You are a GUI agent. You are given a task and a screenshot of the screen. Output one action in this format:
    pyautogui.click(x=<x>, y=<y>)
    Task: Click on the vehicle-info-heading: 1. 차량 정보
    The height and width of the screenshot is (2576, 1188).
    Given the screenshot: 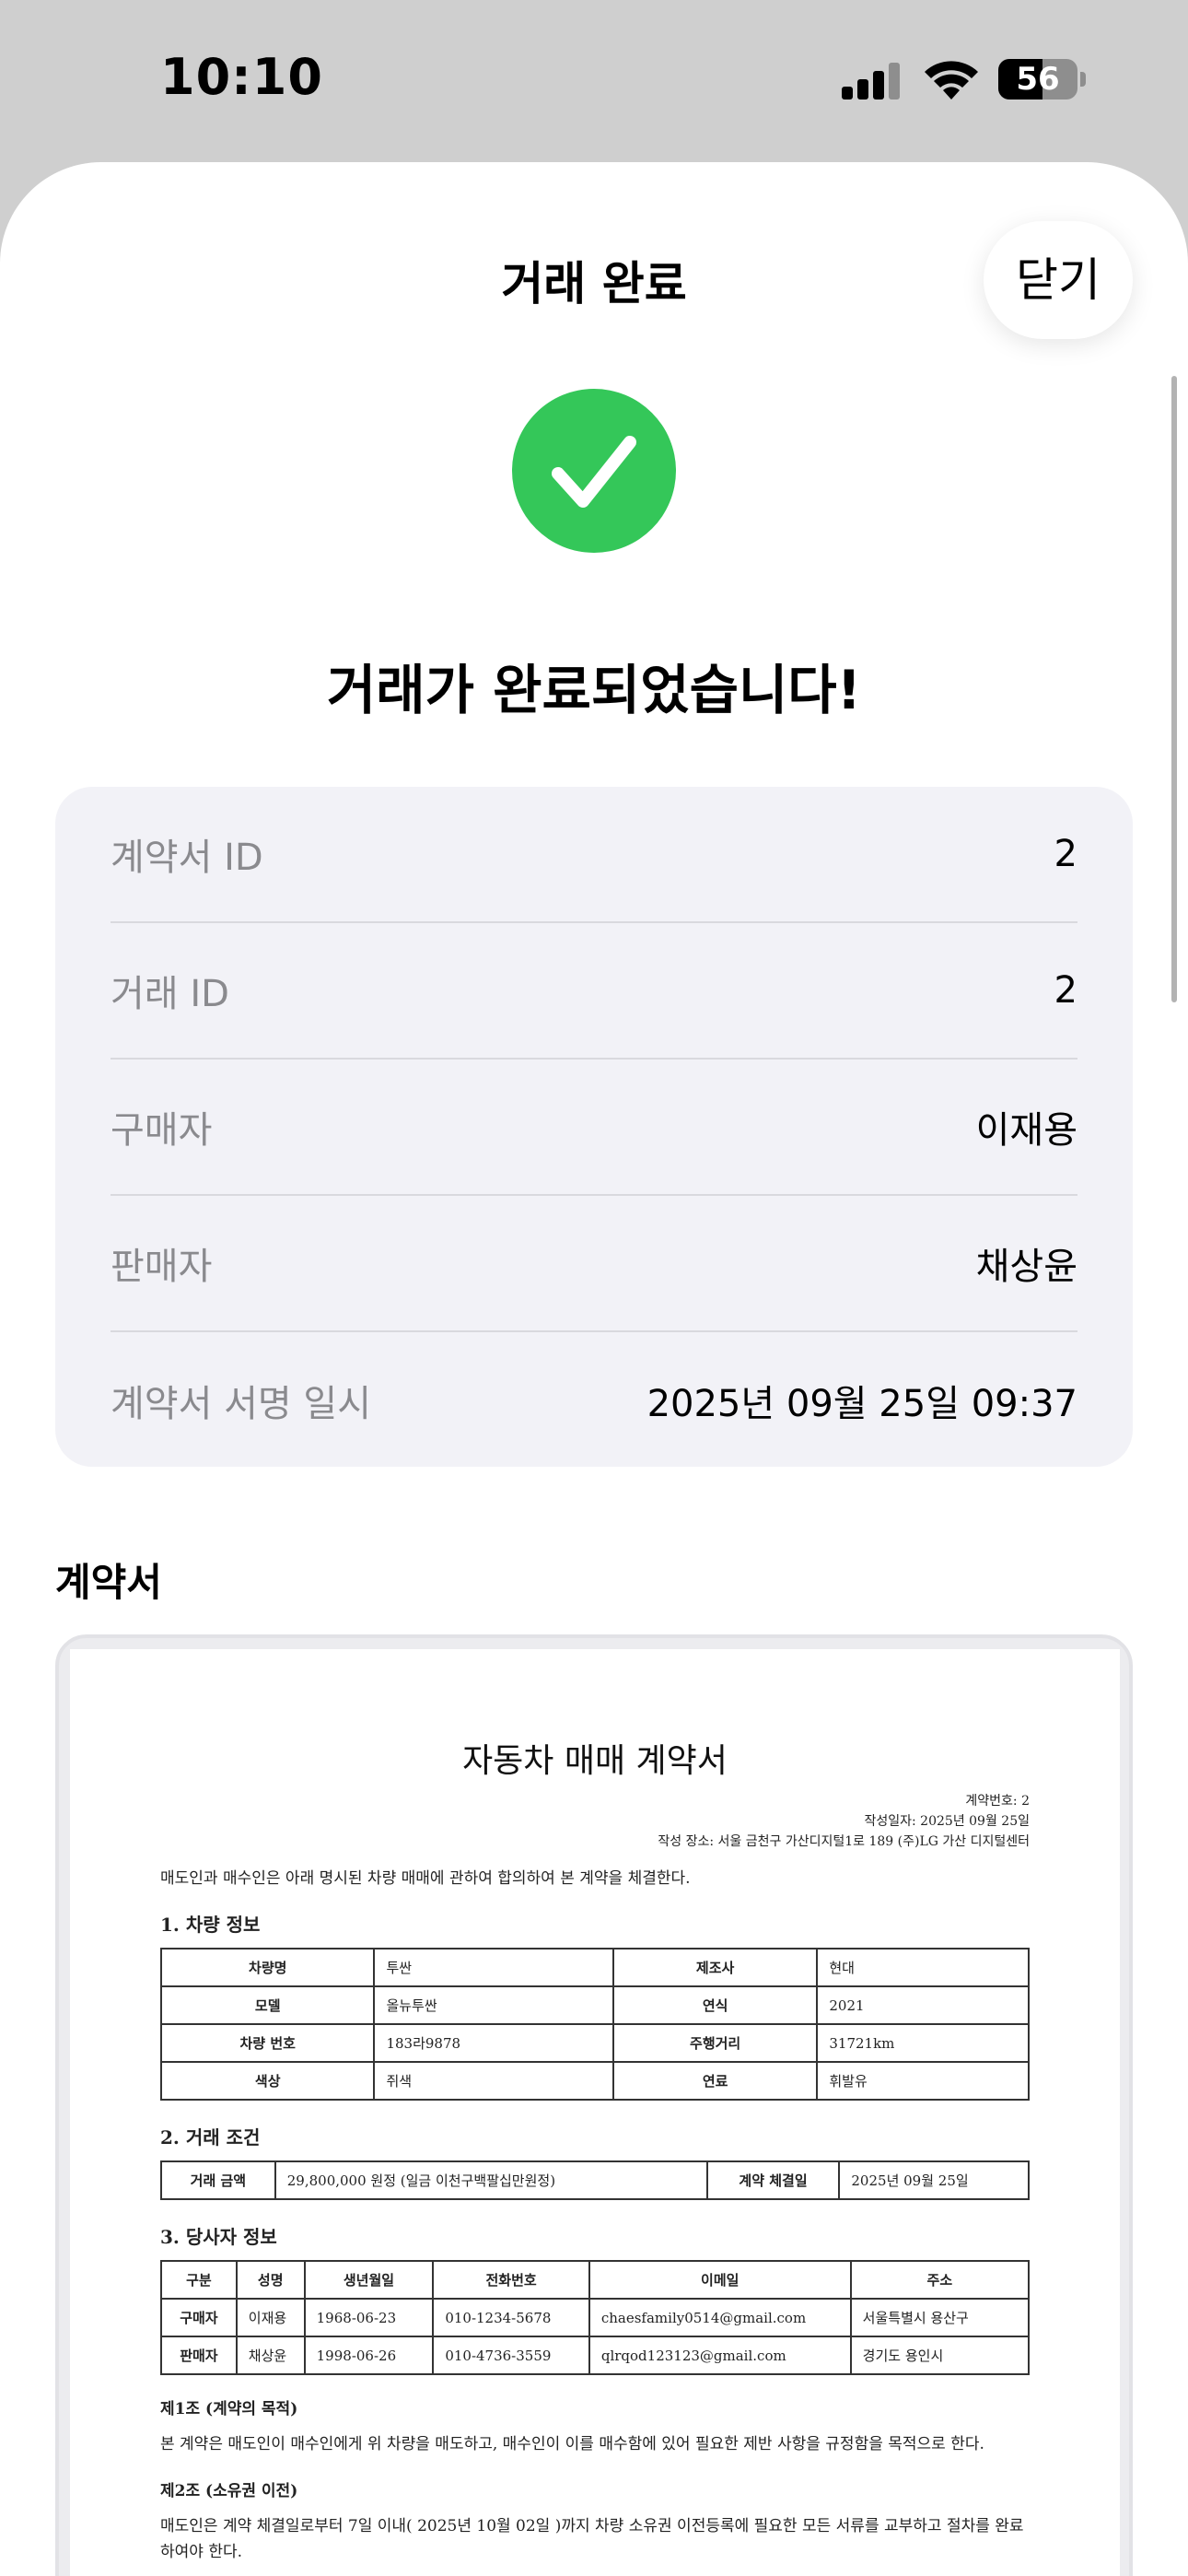 What is the action you would take?
    pyautogui.click(x=210, y=1925)
    